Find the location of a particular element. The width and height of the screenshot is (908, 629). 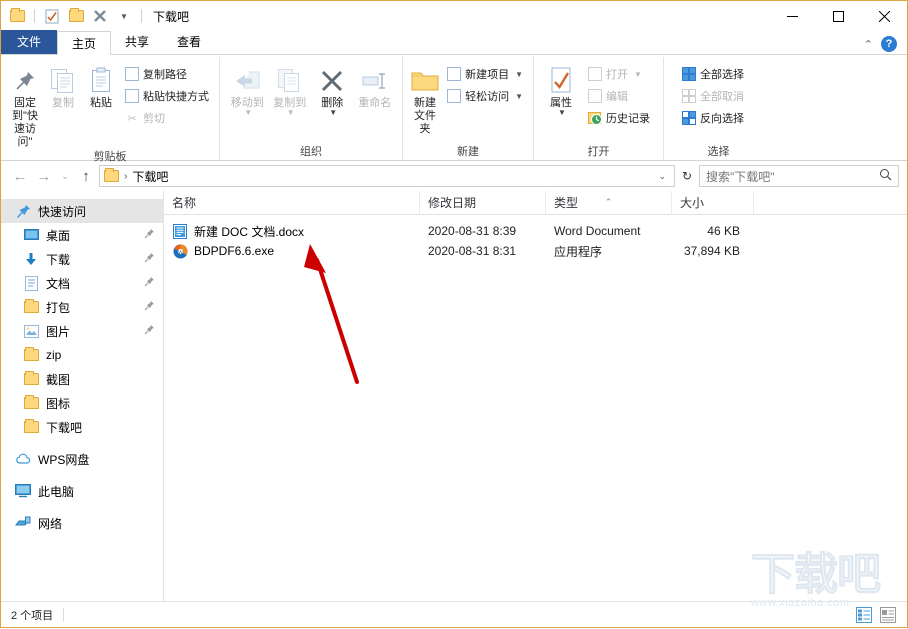

file-name-cell: W BDPDF6.6.exe is located at coordinates (292, 251).